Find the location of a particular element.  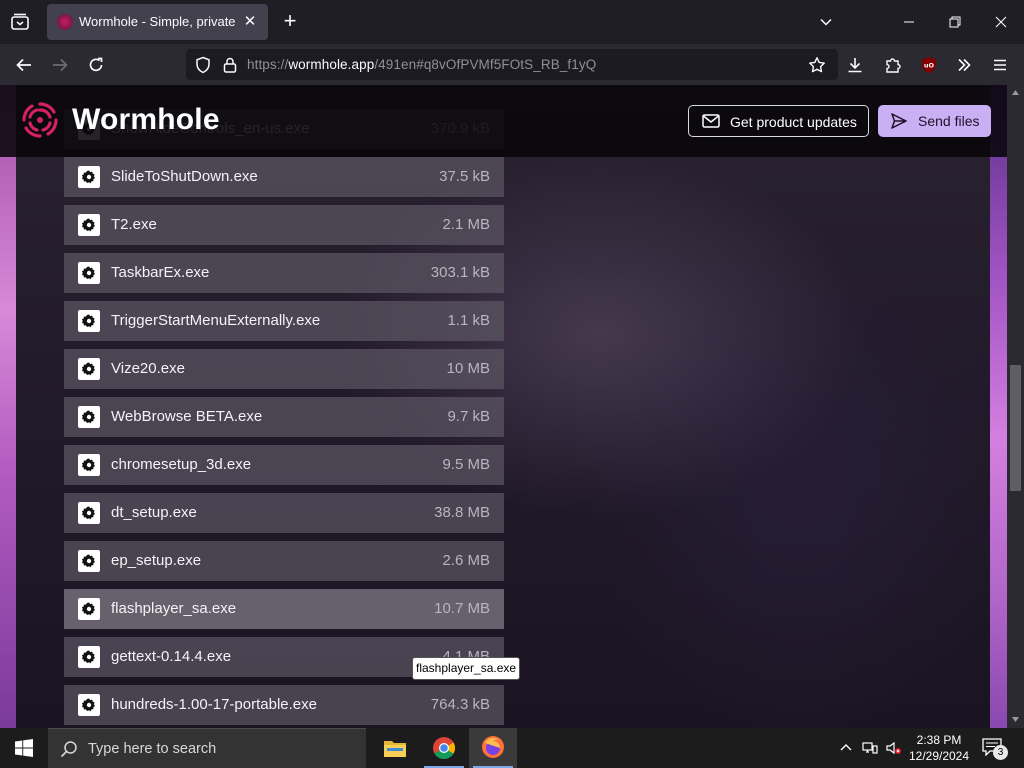

background-nebula-right is located at coordinates (998, 406).